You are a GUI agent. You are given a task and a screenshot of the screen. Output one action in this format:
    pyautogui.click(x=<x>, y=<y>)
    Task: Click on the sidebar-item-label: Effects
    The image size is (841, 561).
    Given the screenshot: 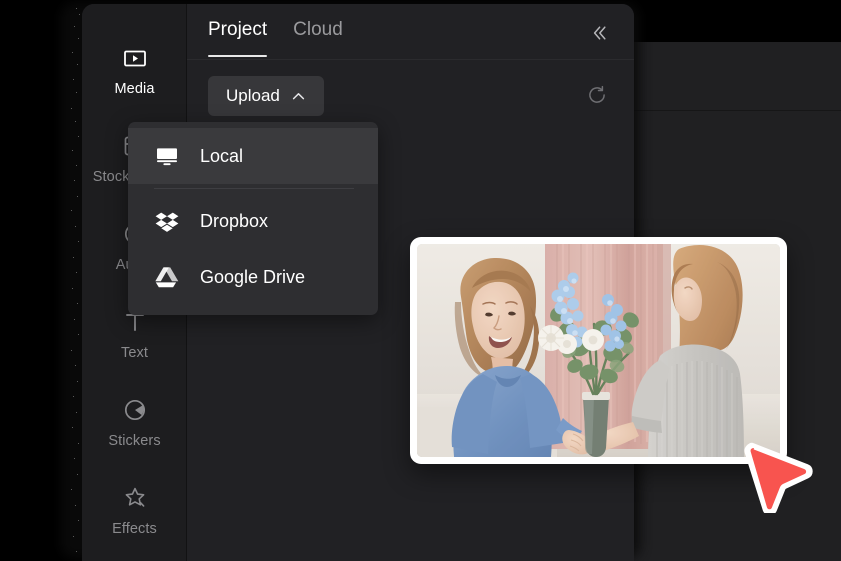 What is the action you would take?
    pyautogui.click(x=134, y=529)
    